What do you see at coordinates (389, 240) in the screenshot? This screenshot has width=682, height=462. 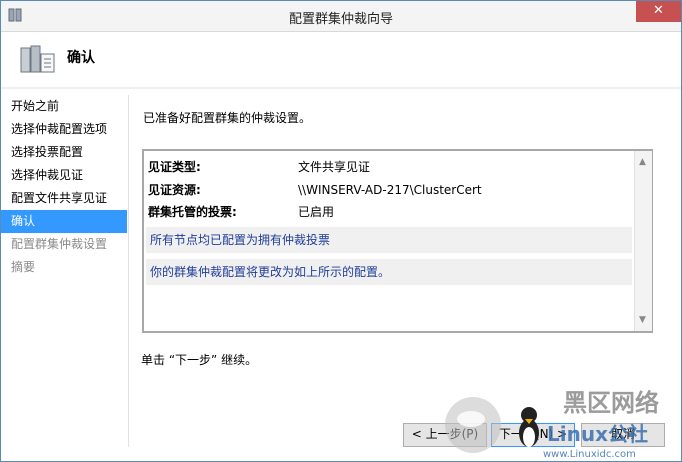 I see `report-note: 所有节点均已配置为拥有仲裁投票` at bounding box center [389, 240].